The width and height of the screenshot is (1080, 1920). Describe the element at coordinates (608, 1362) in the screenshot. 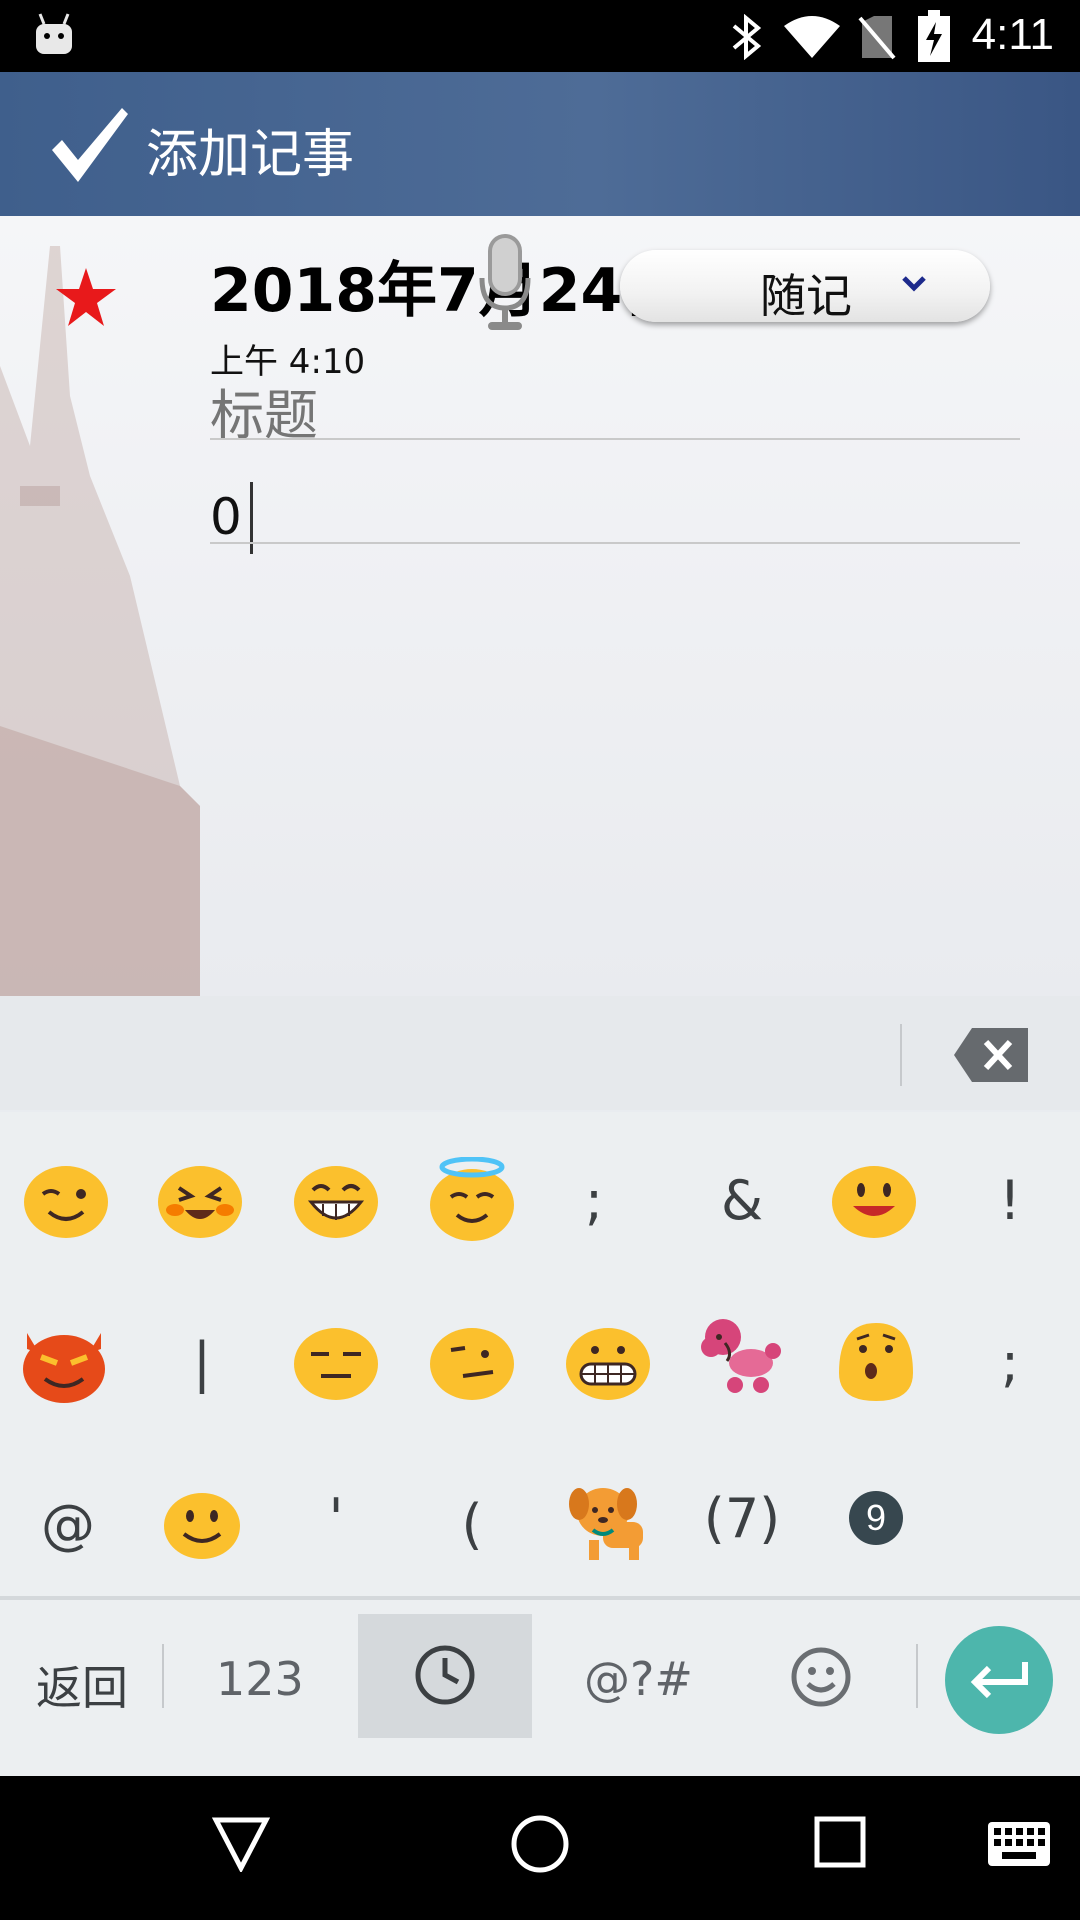

I see `emoji-grimace` at that location.